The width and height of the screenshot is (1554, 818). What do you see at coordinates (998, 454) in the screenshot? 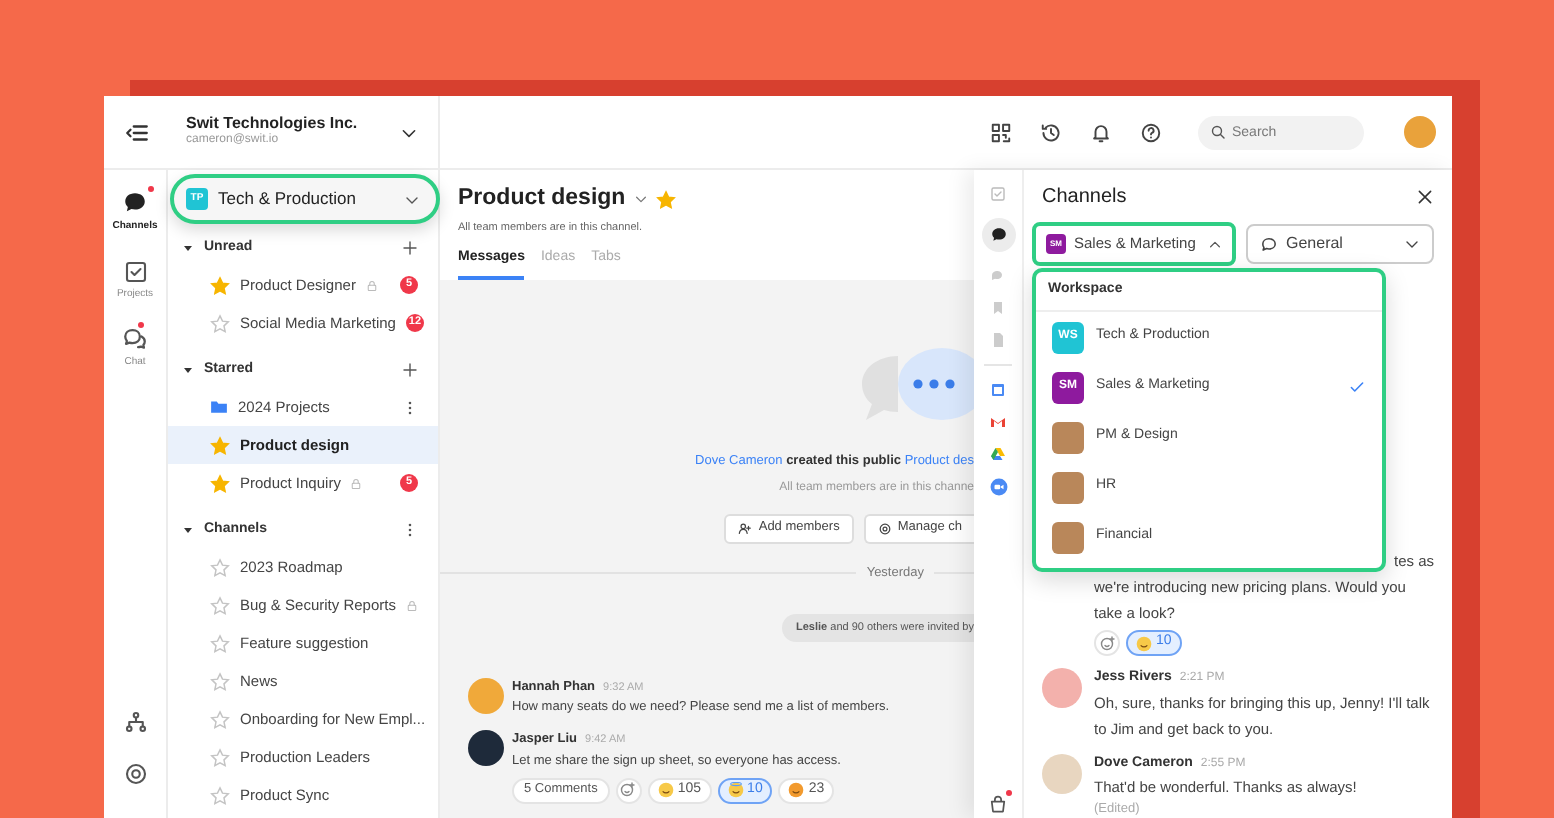
I see `drive-icon` at bounding box center [998, 454].